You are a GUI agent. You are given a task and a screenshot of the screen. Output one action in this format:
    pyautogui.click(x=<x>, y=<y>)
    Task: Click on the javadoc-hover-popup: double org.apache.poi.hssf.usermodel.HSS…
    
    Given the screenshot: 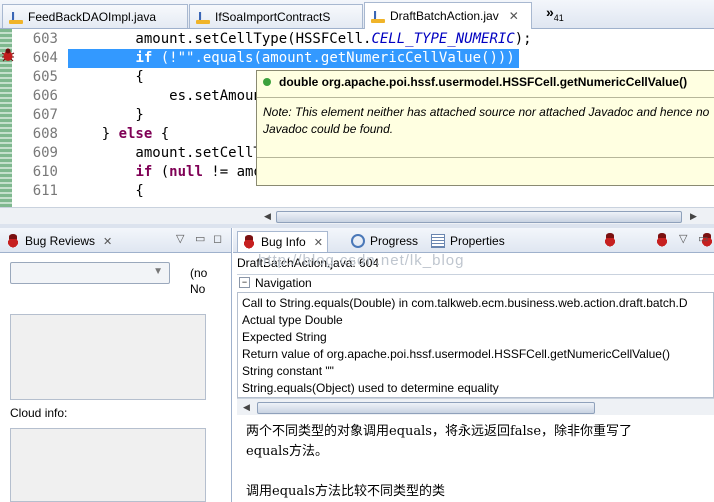 What is the action you would take?
    pyautogui.click(x=485, y=128)
    